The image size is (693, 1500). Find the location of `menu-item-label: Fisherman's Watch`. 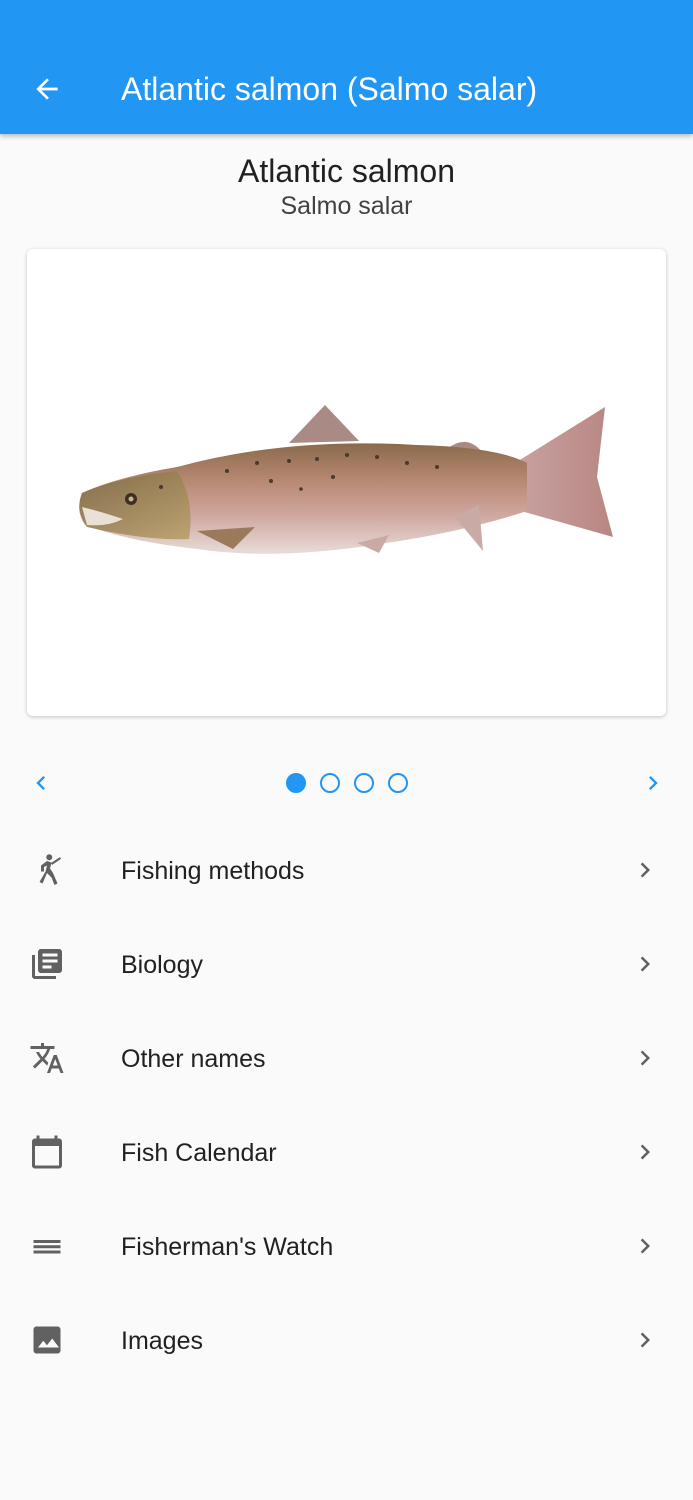

menu-item-label: Fisherman's Watch is located at coordinates (227, 1247).